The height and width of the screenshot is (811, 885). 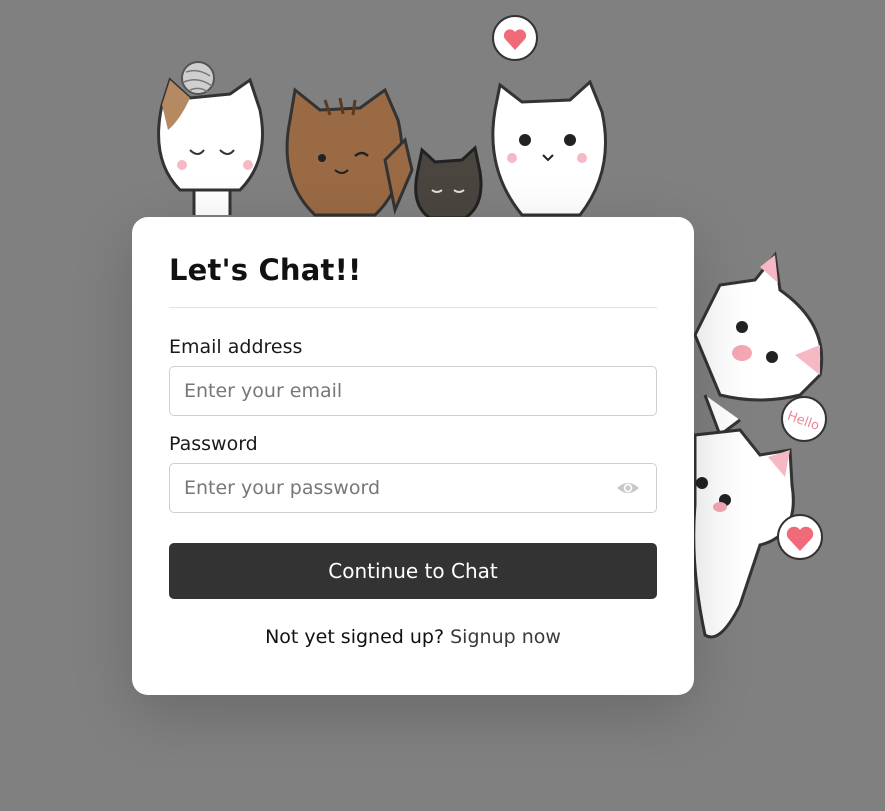 What do you see at coordinates (628, 488) in the screenshot?
I see `eye-icon` at bounding box center [628, 488].